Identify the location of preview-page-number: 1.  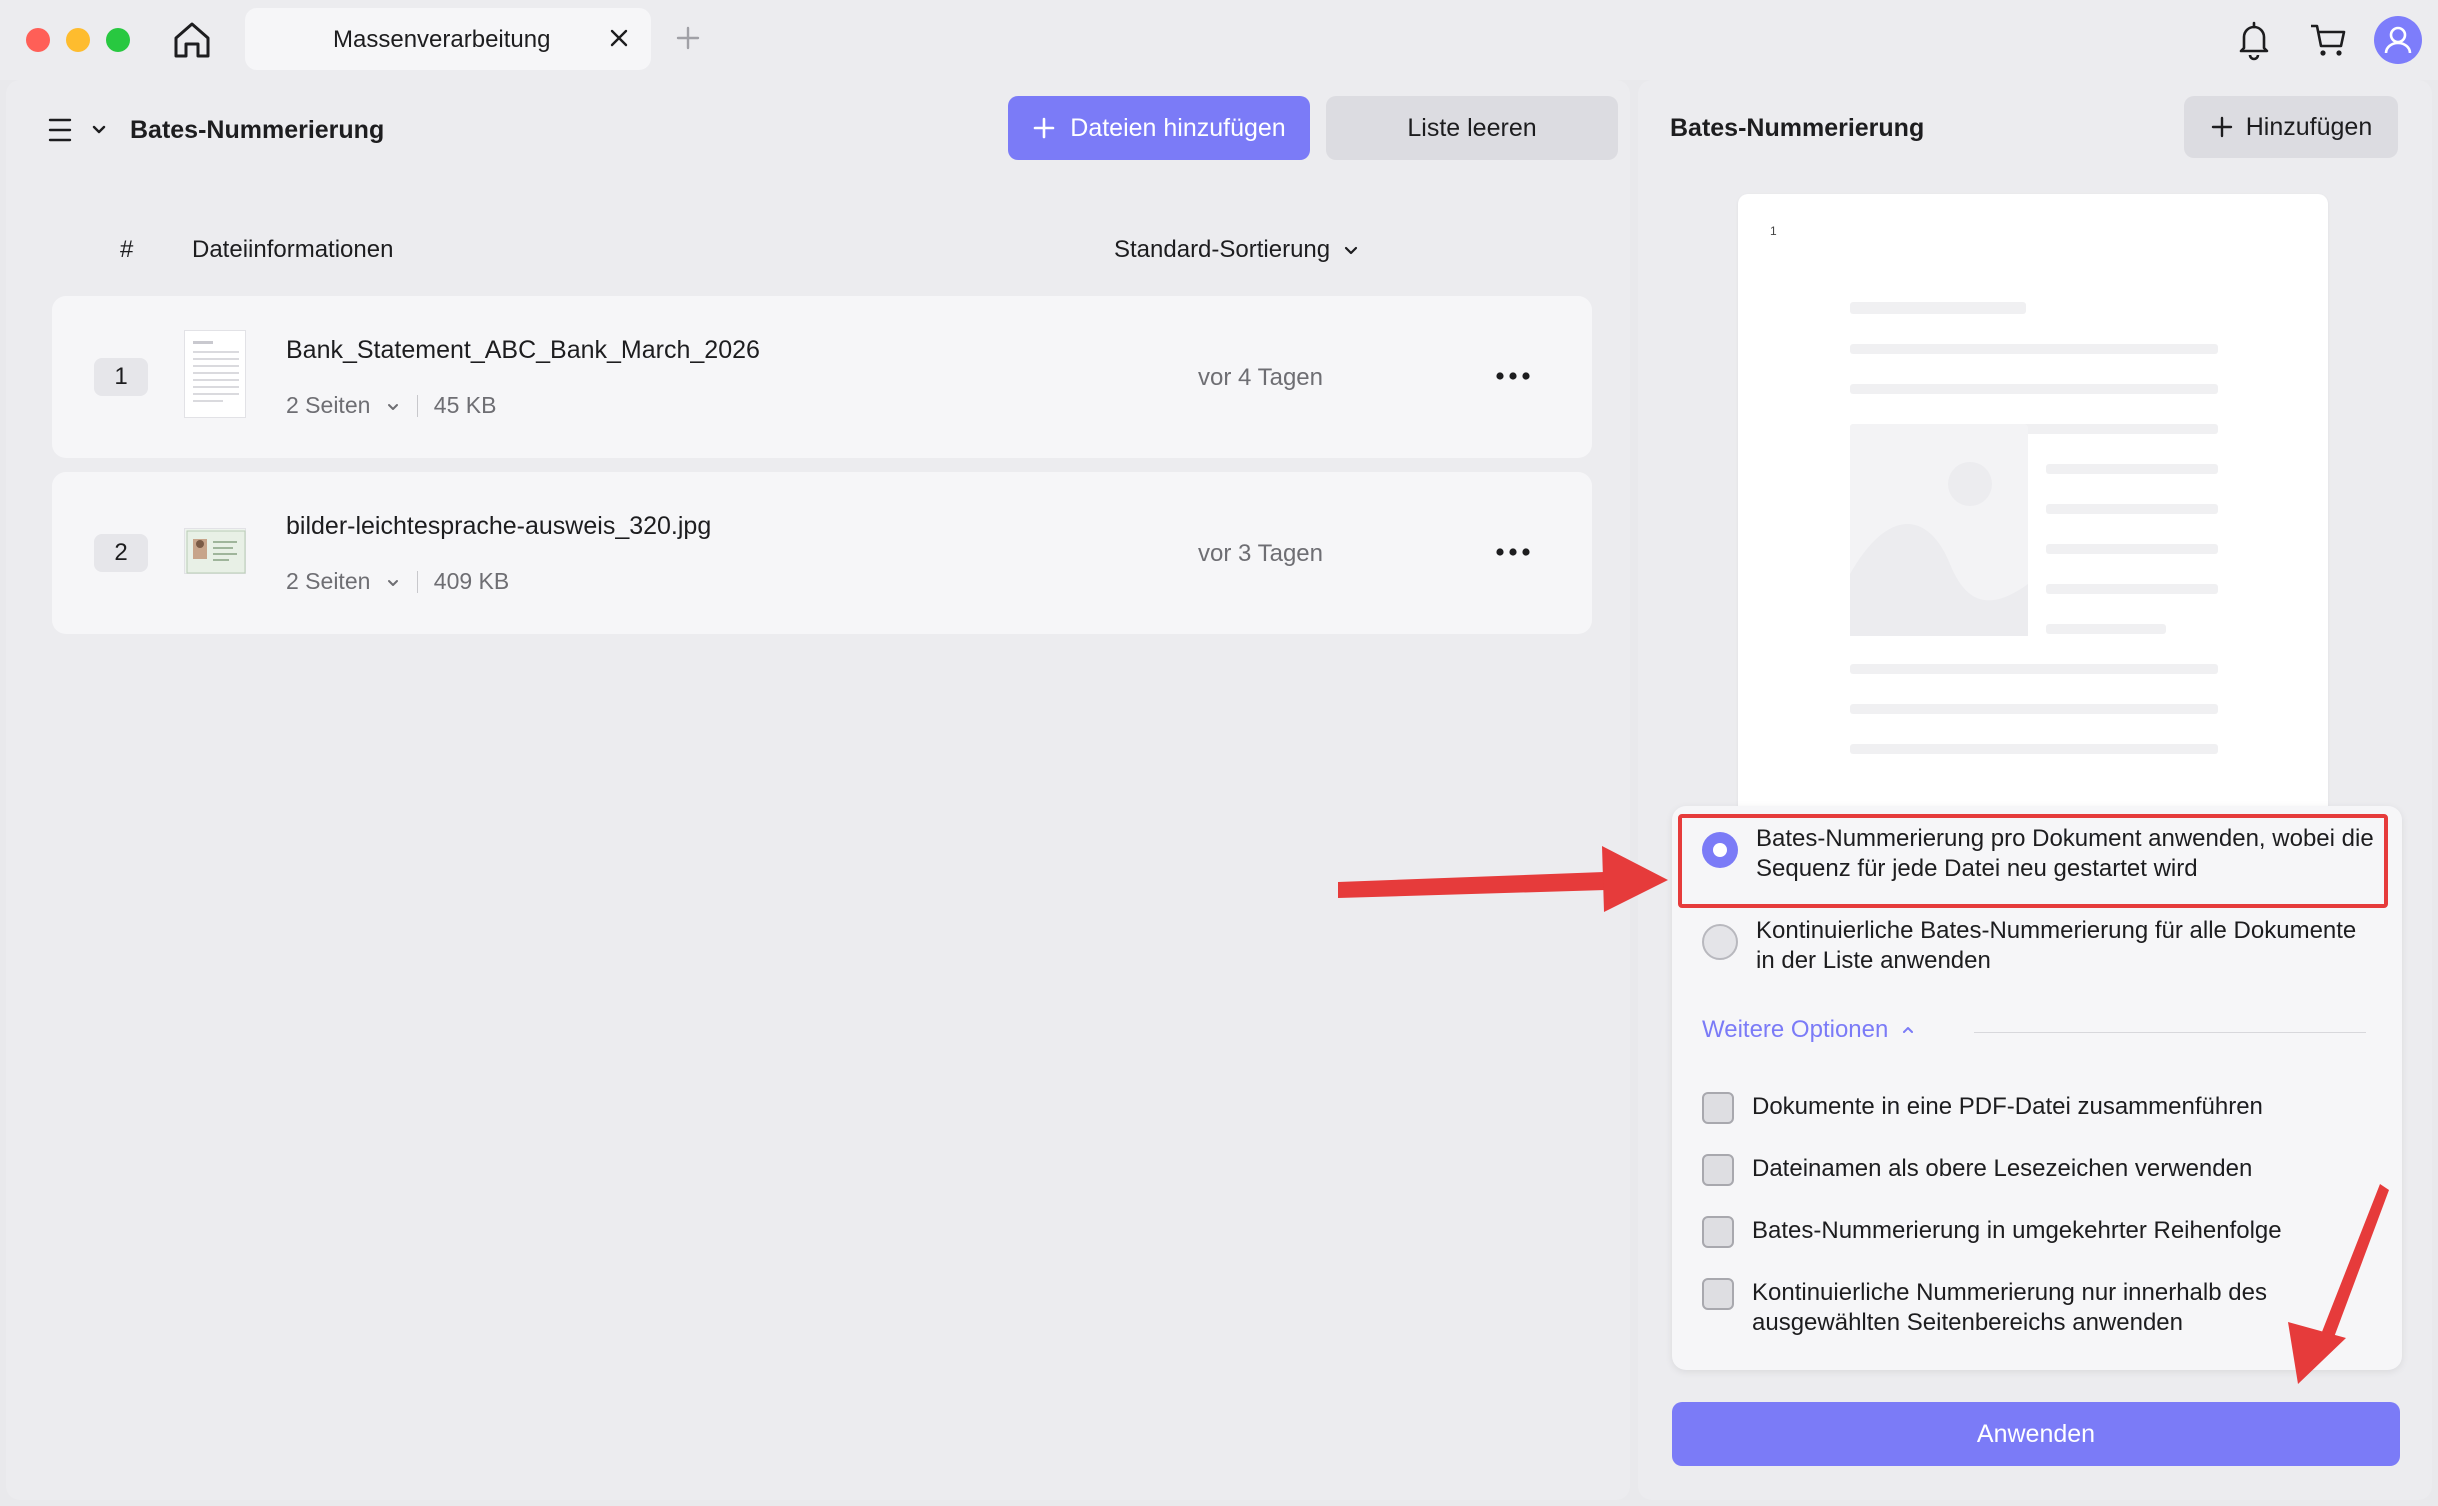
(1773, 231).